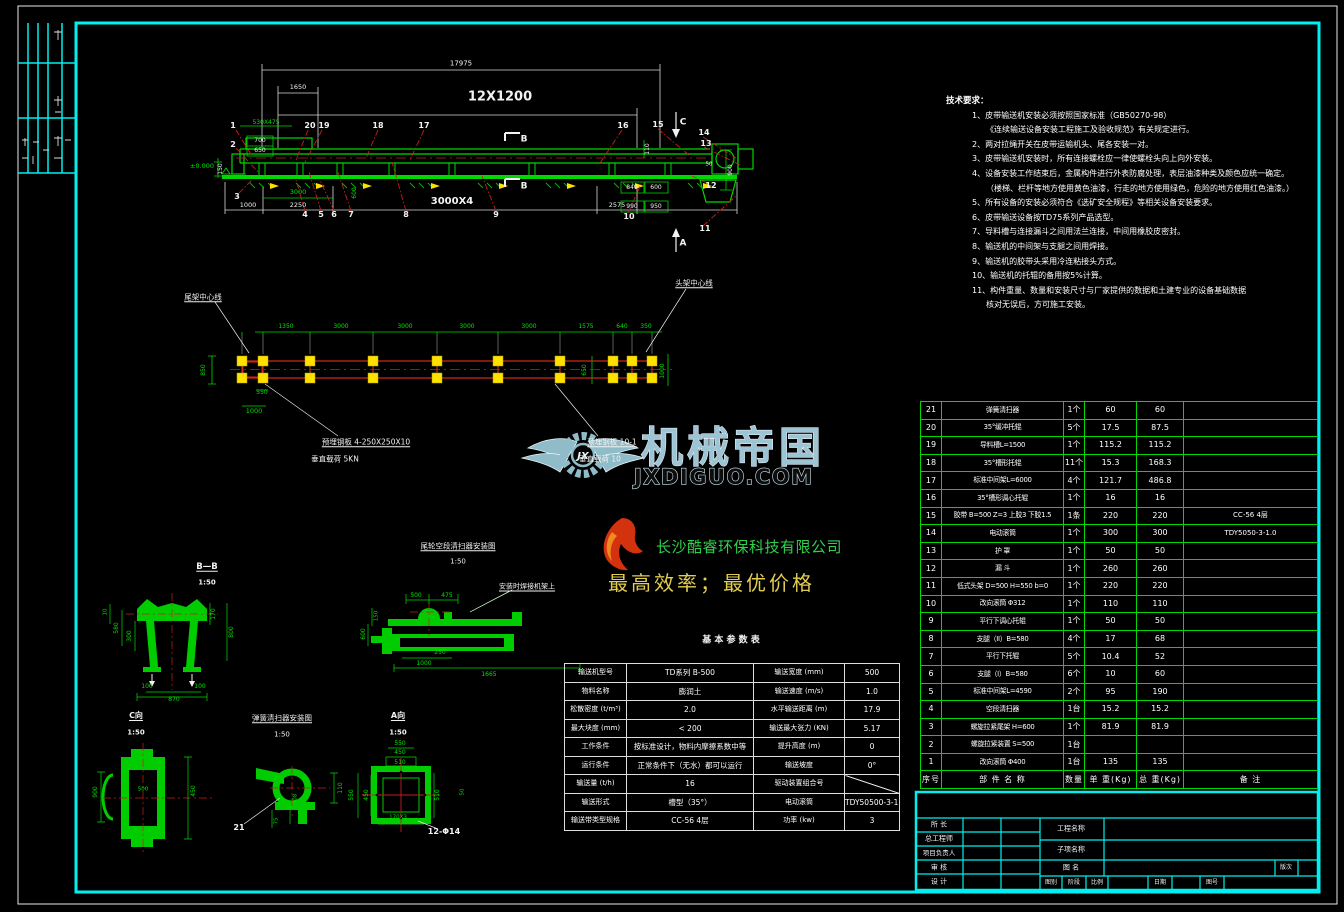  I want to click on dim-label: 170X3, so click(398, 817).